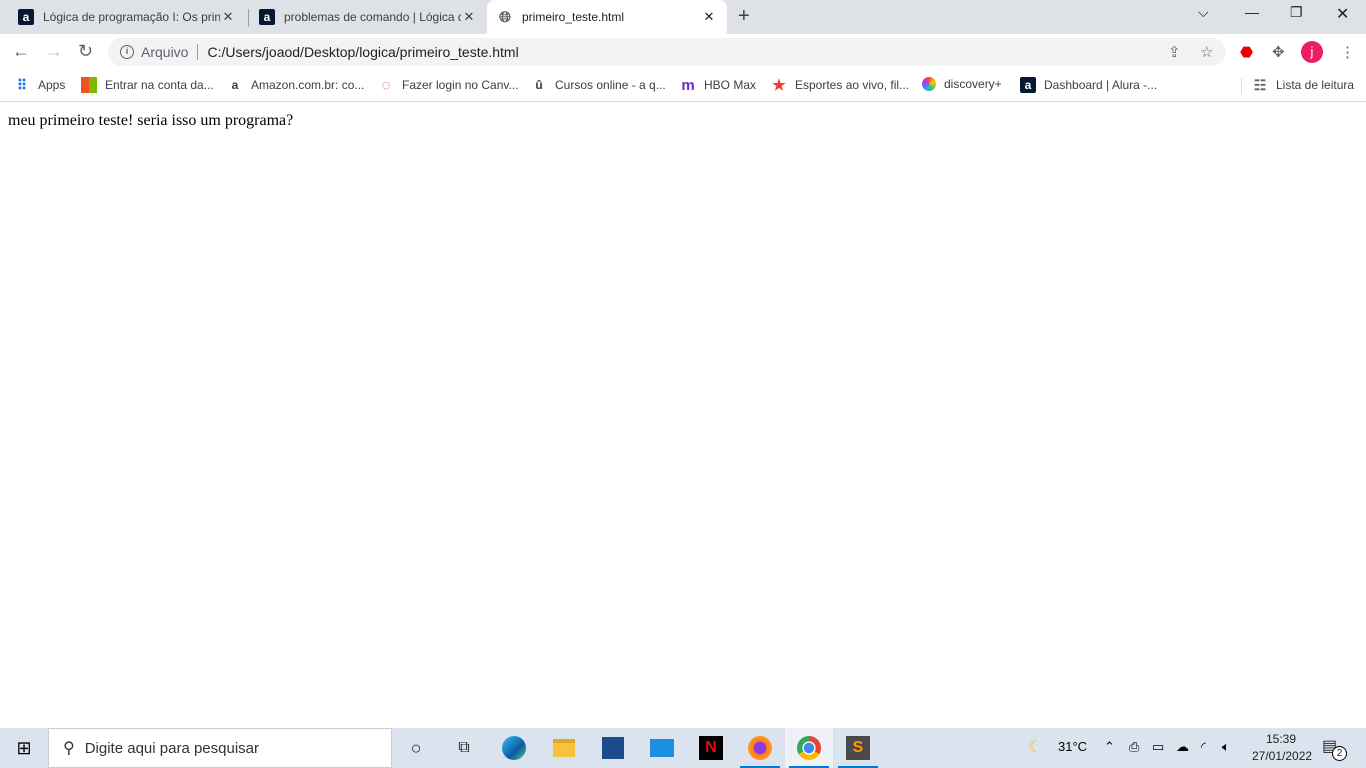 The image size is (1366, 768). What do you see at coordinates (1246, 52) in the screenshot?
I see `adblock-extension-icon: ⬣` at bounding box center [1246, 52].